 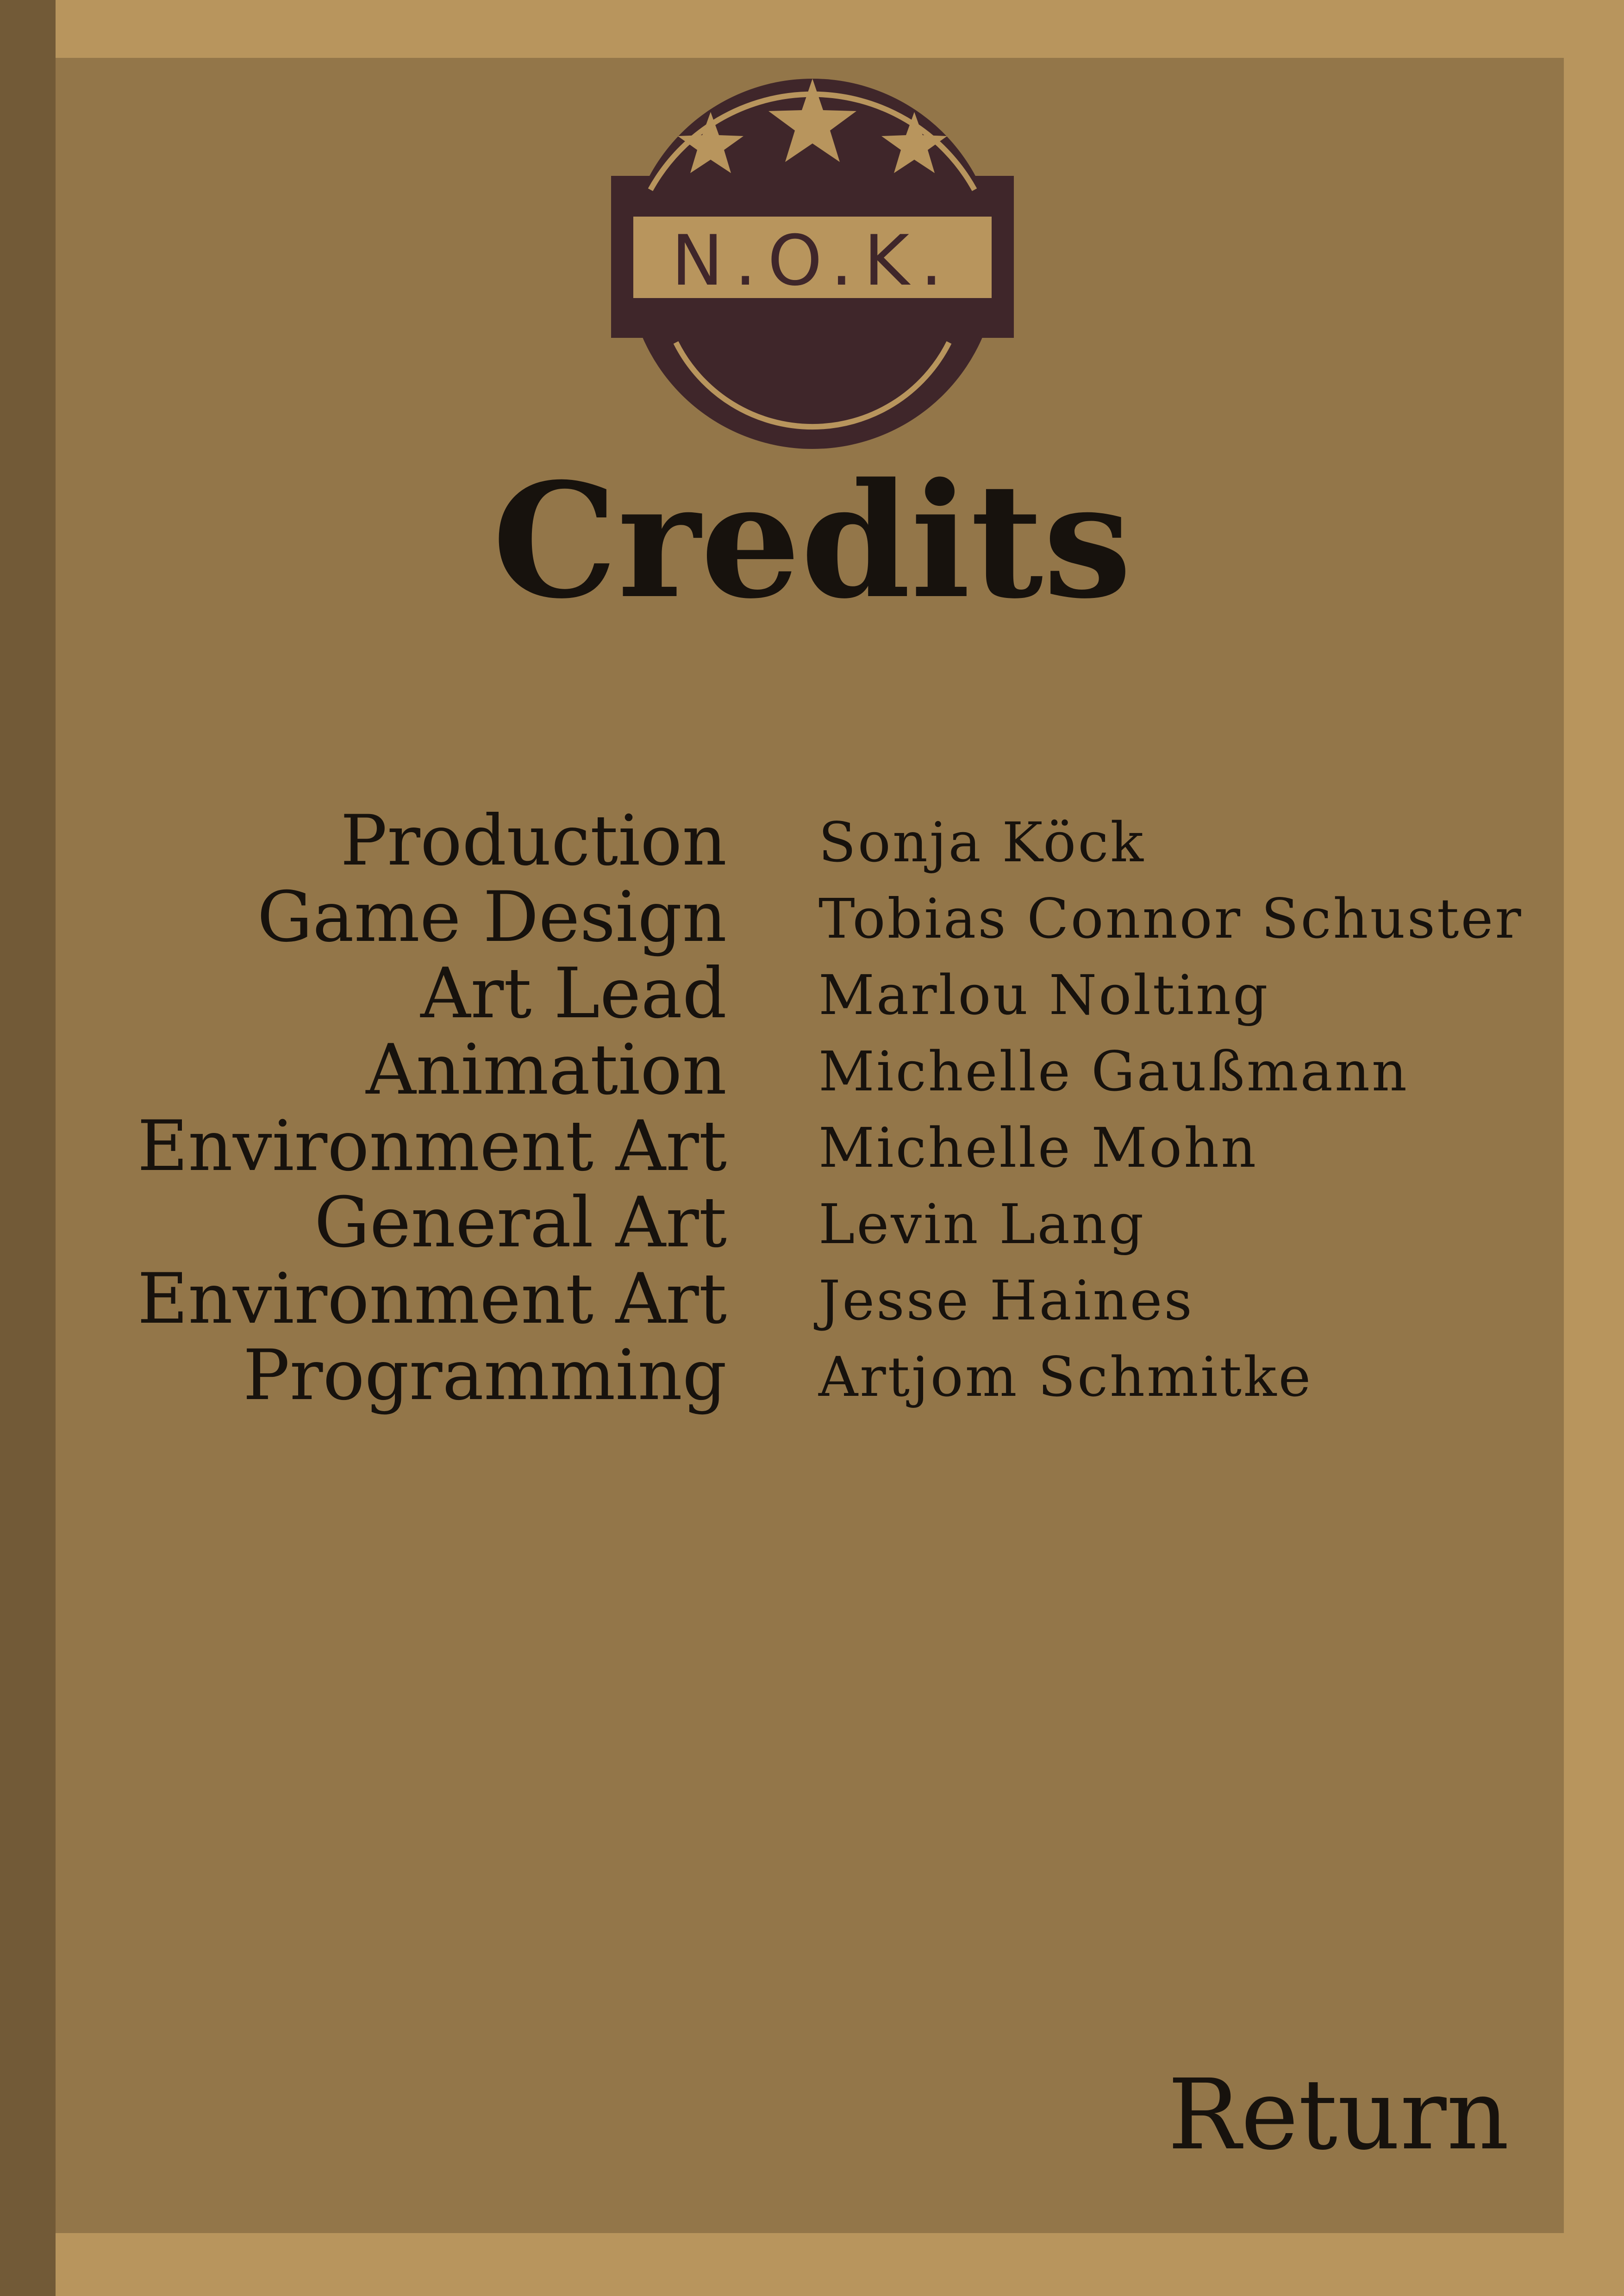 I want to click on page-title: Credits, so click(x=812, y=541).